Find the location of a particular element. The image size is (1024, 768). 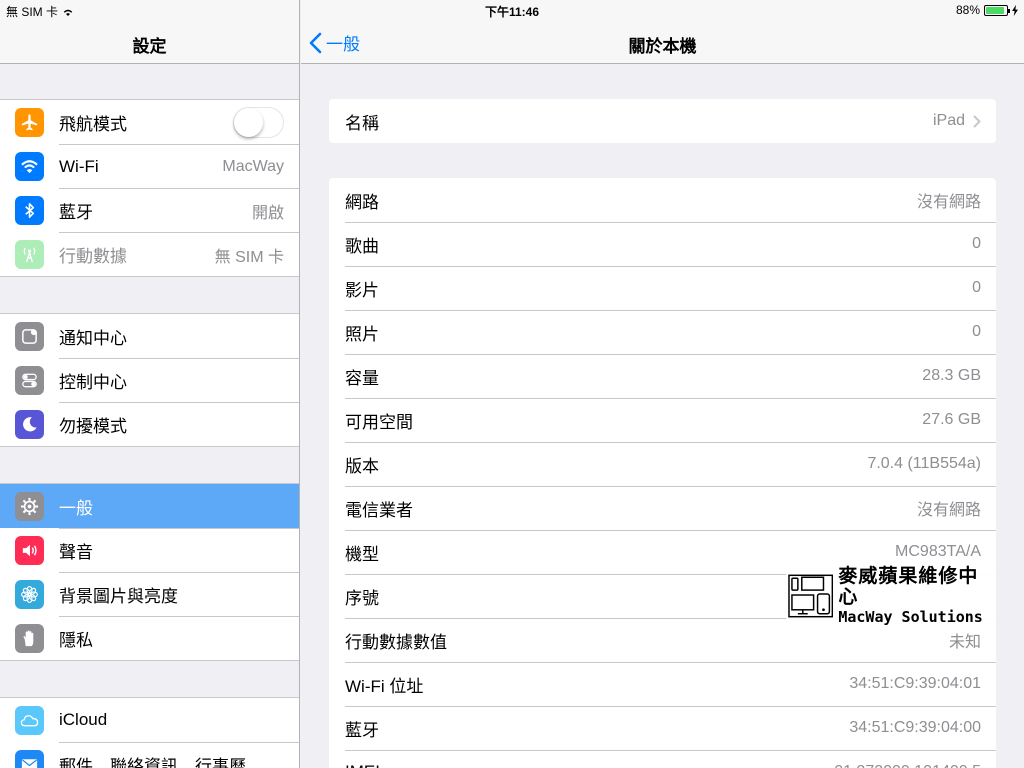

control-center-icon is located at coordinates (29, 380).